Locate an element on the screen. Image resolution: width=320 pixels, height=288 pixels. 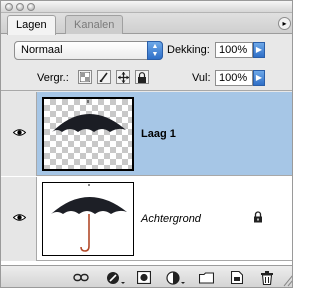
lock-transparency-button is located at coordinates (85, 77).